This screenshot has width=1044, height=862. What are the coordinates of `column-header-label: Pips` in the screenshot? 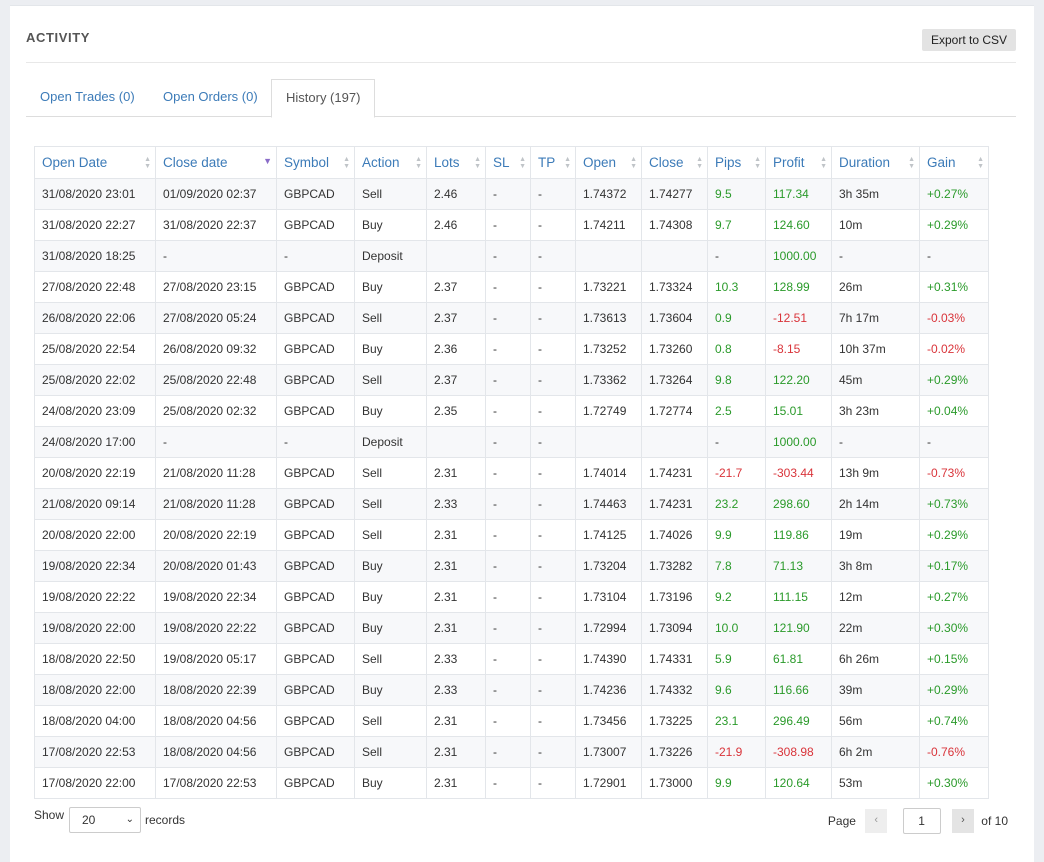 It's located at (728, 162).